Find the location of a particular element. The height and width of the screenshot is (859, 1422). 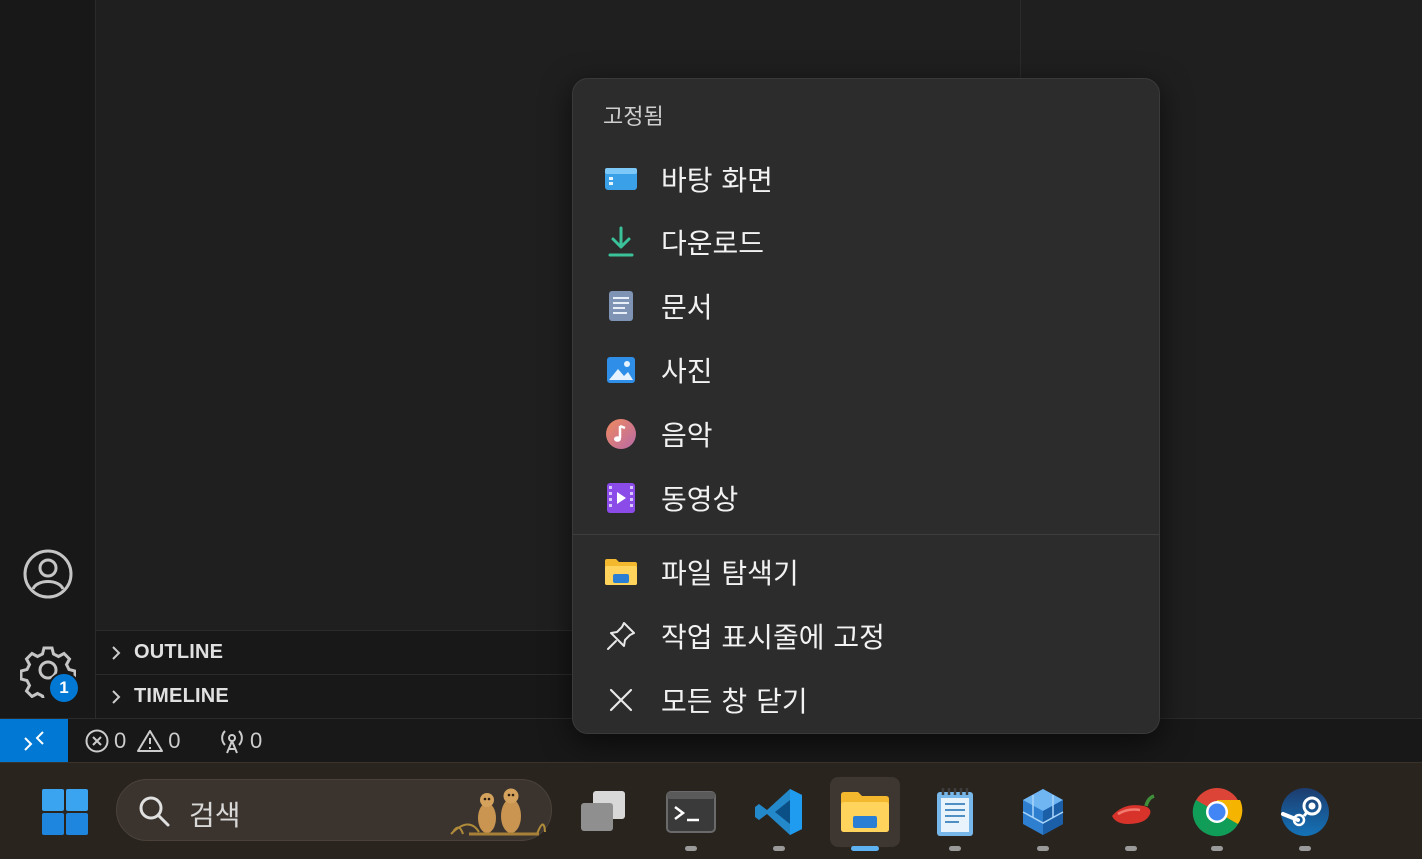

chili-pepper-icon is located at coordinates (1133, 809).